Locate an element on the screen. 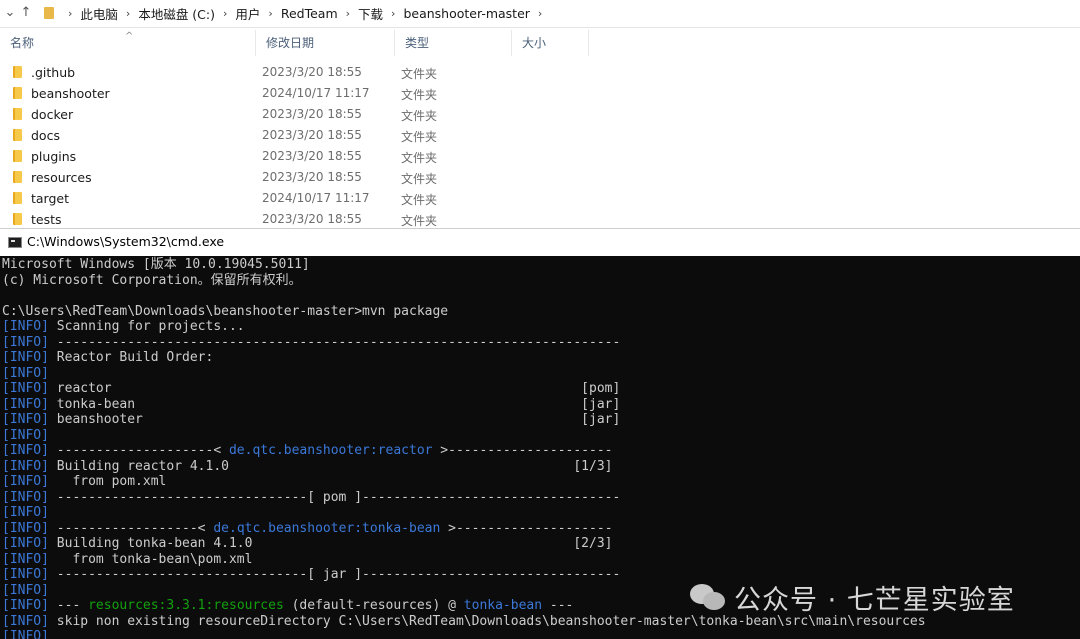 This screenshot has width=1080, height=639. console-line: (c) Microsoft Corporation。保留所有权利。 is located at coordinates (152, 281).